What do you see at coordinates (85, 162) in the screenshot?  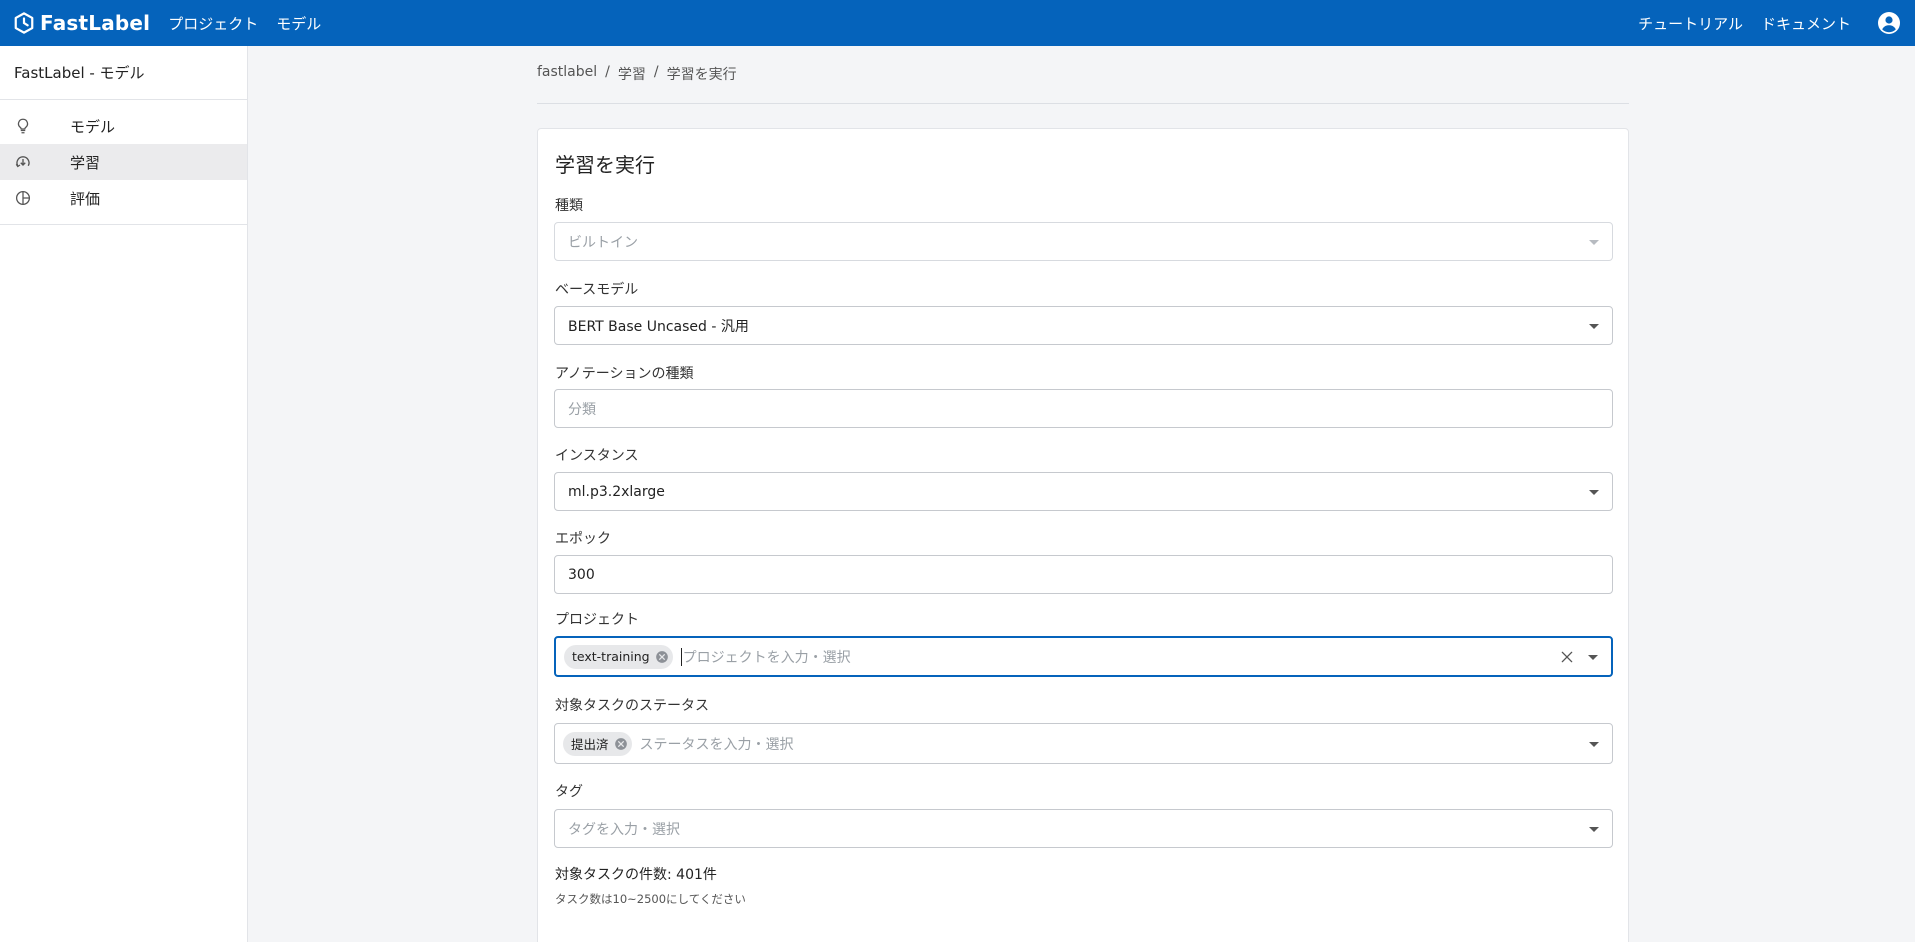 I see `sidebar-item-label: 学習` at bounding box center [85, 162].